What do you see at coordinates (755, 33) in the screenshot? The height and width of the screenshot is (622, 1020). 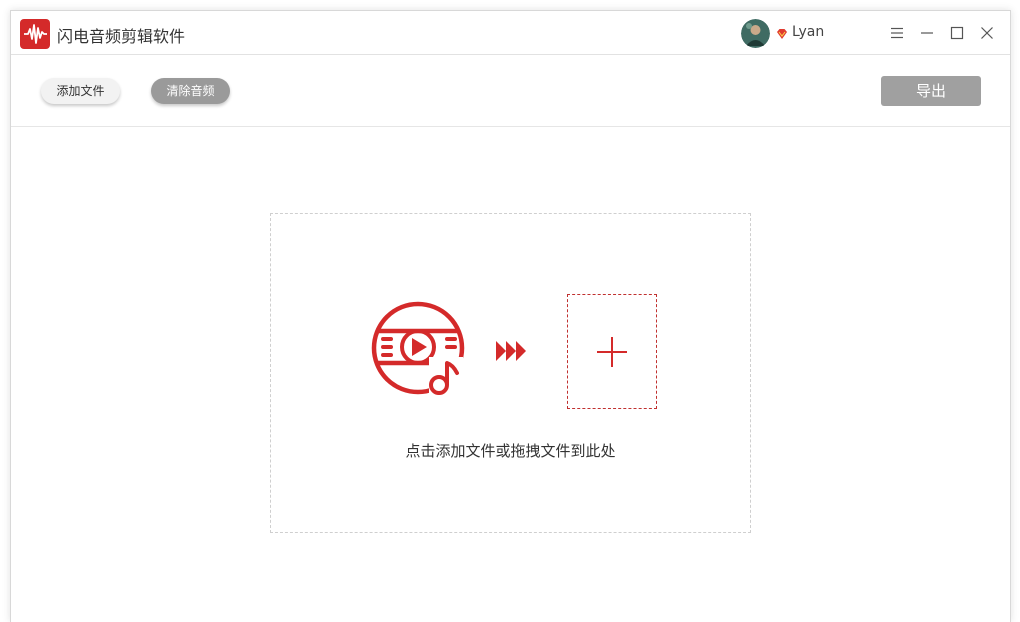 I see `avatar` at bounding box center [755, 33].